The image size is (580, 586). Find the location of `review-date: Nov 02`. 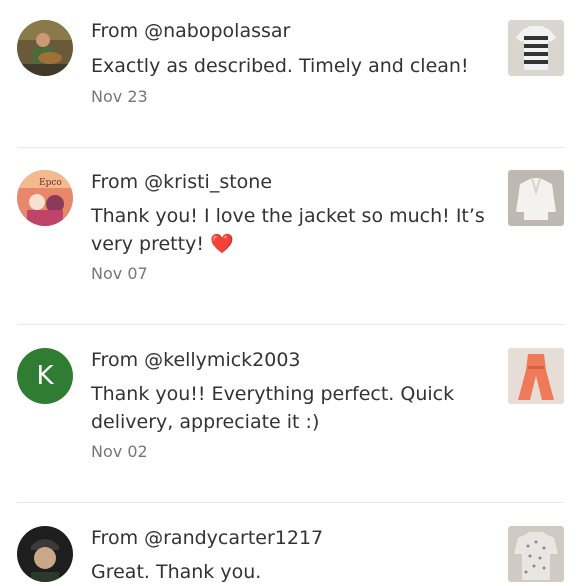

review-date: Nov 02 is located at coordinates (119, 451).